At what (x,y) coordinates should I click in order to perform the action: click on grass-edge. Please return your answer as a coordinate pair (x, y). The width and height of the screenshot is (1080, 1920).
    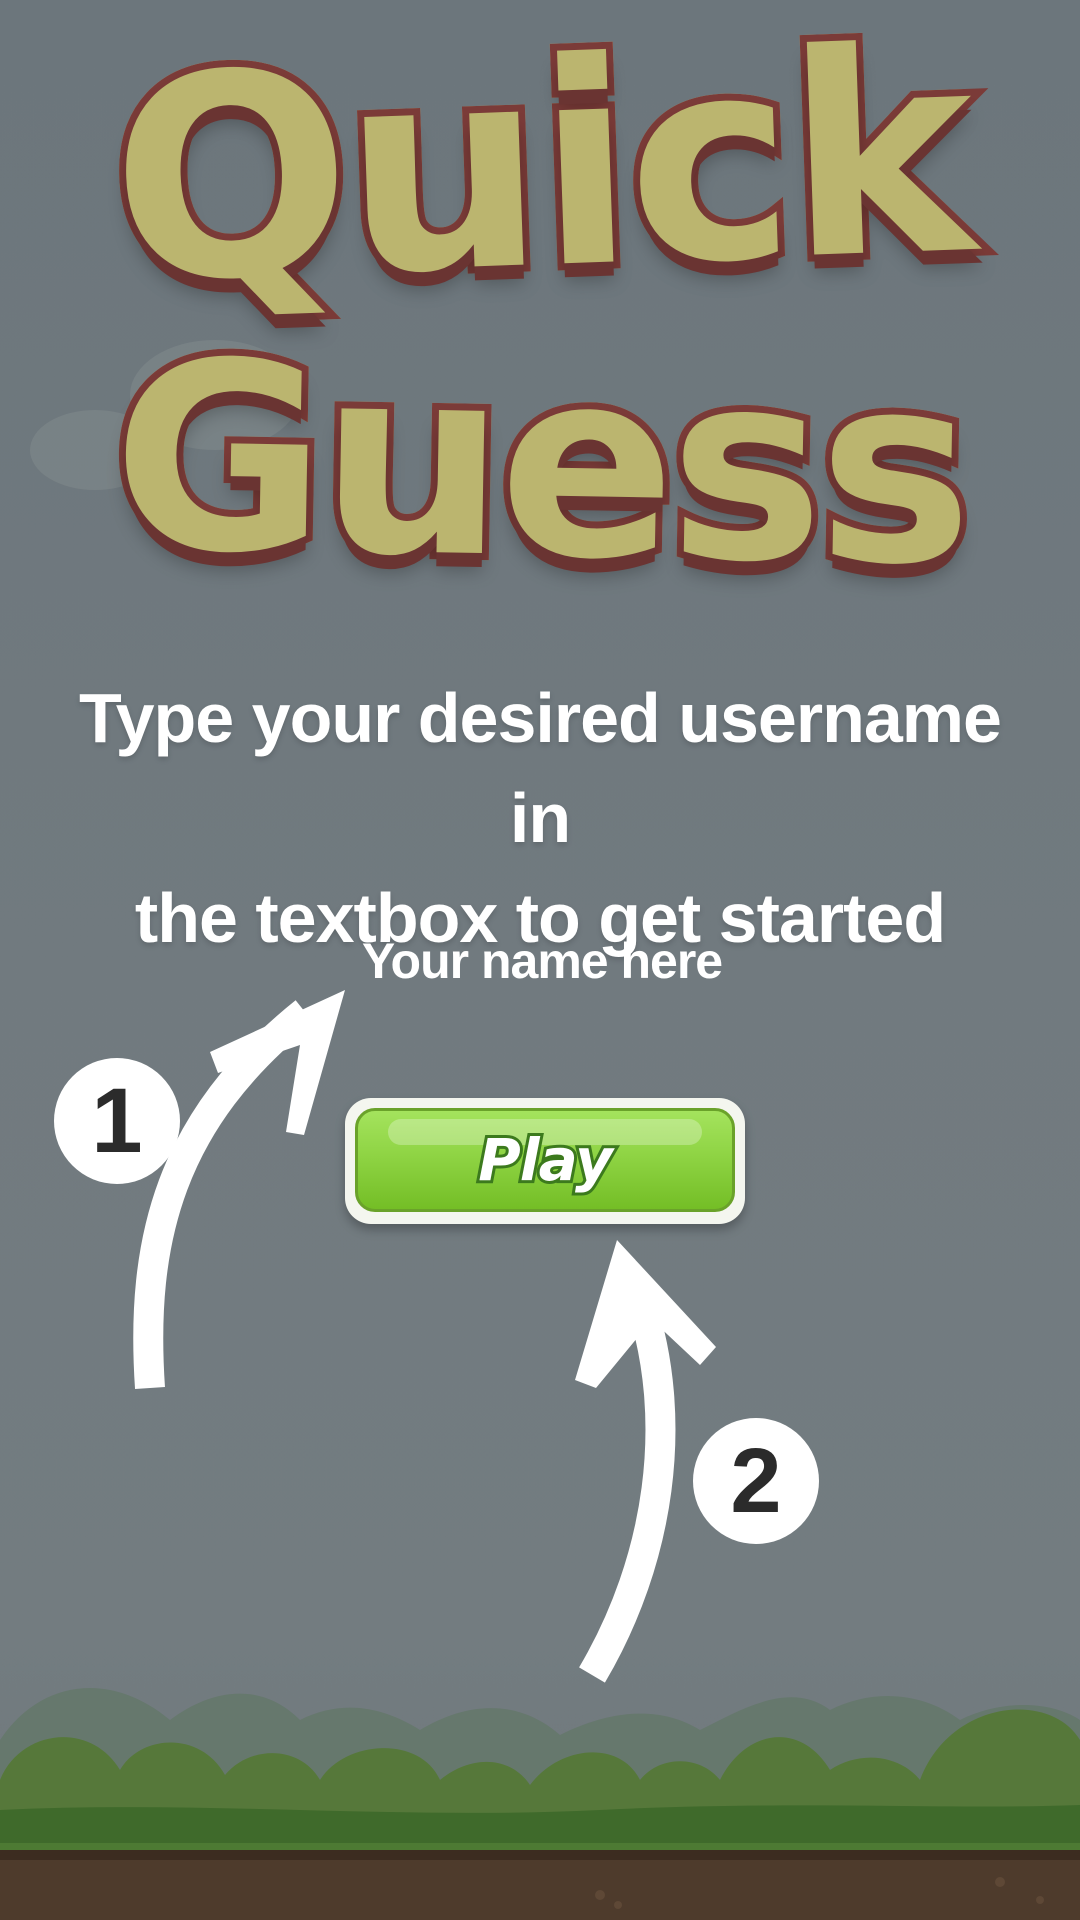
    Looking at the image, I should click on (540, 1847).